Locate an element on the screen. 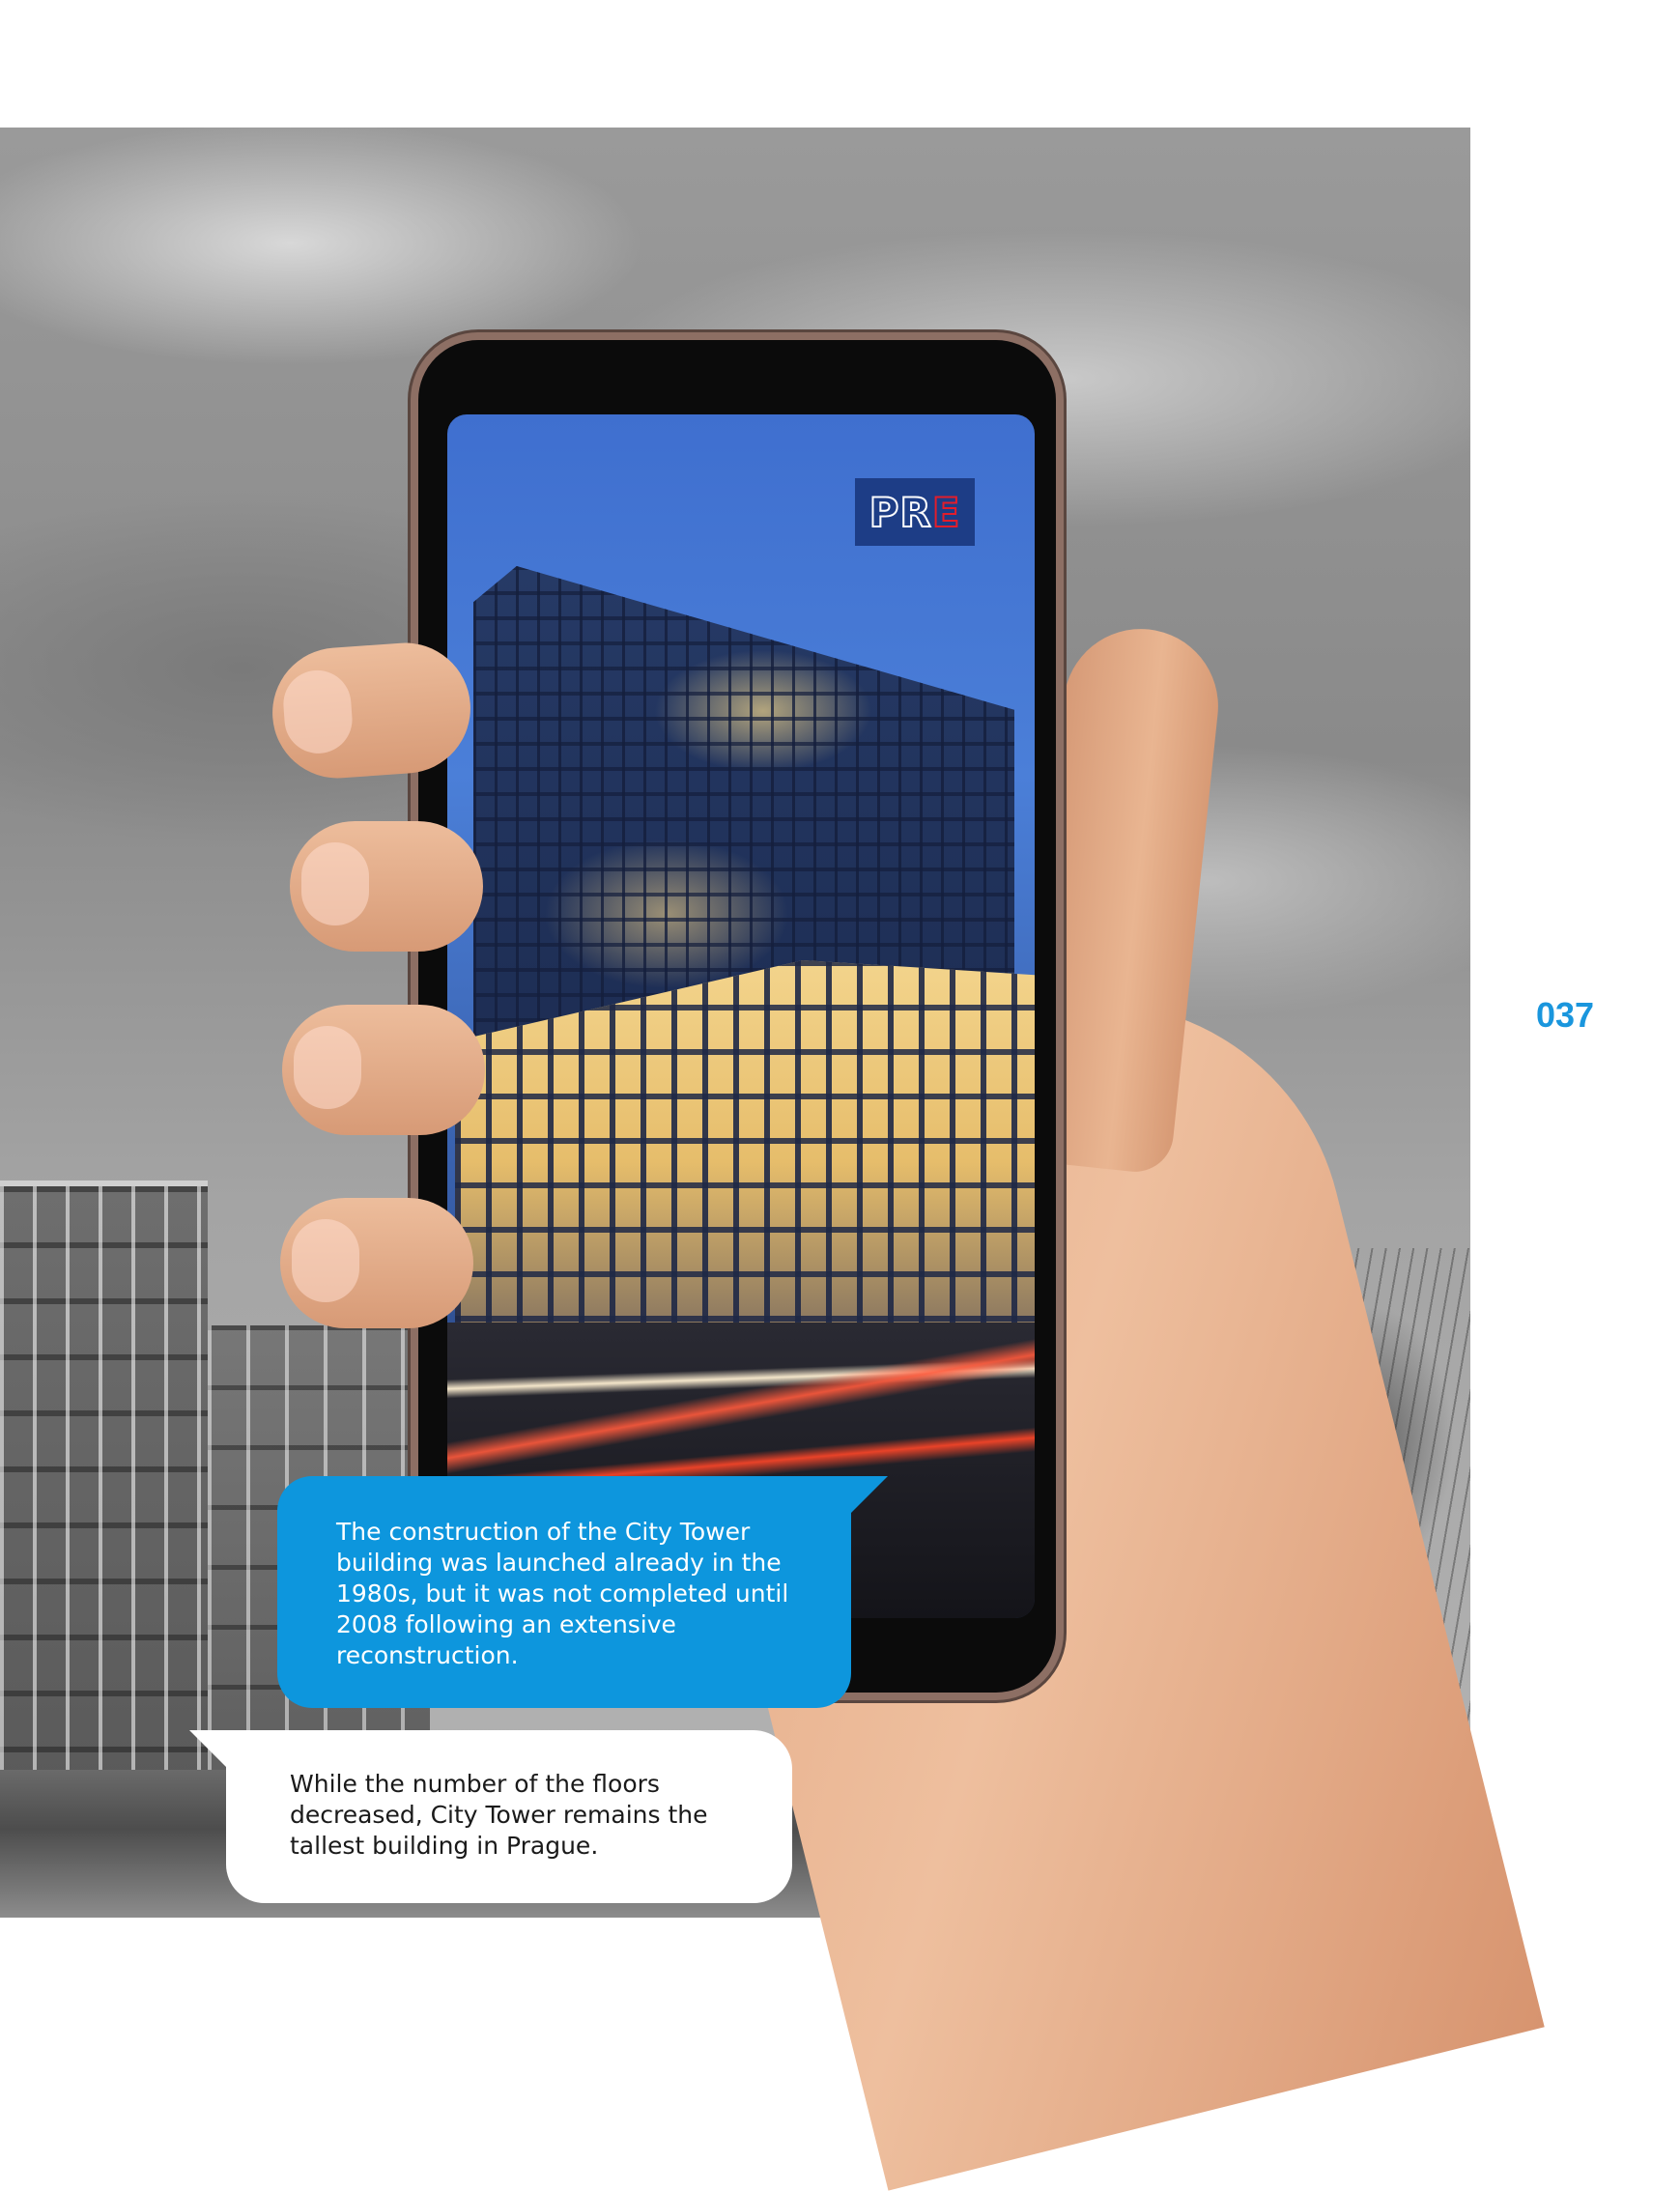  middle-finger is located at coordinates (386, 886).